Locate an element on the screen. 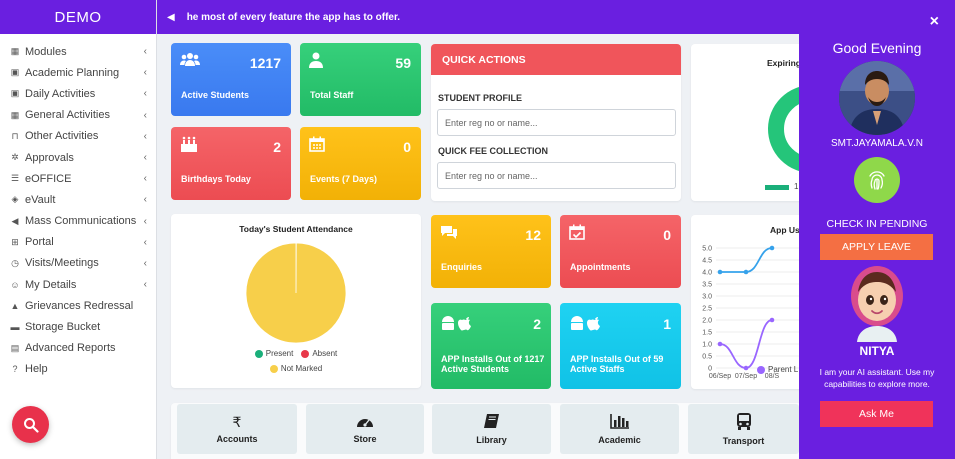 Image resolution: width=955 pixels, height=459 pixels. legend-absent: Absent is located at coordinates (319, 353).